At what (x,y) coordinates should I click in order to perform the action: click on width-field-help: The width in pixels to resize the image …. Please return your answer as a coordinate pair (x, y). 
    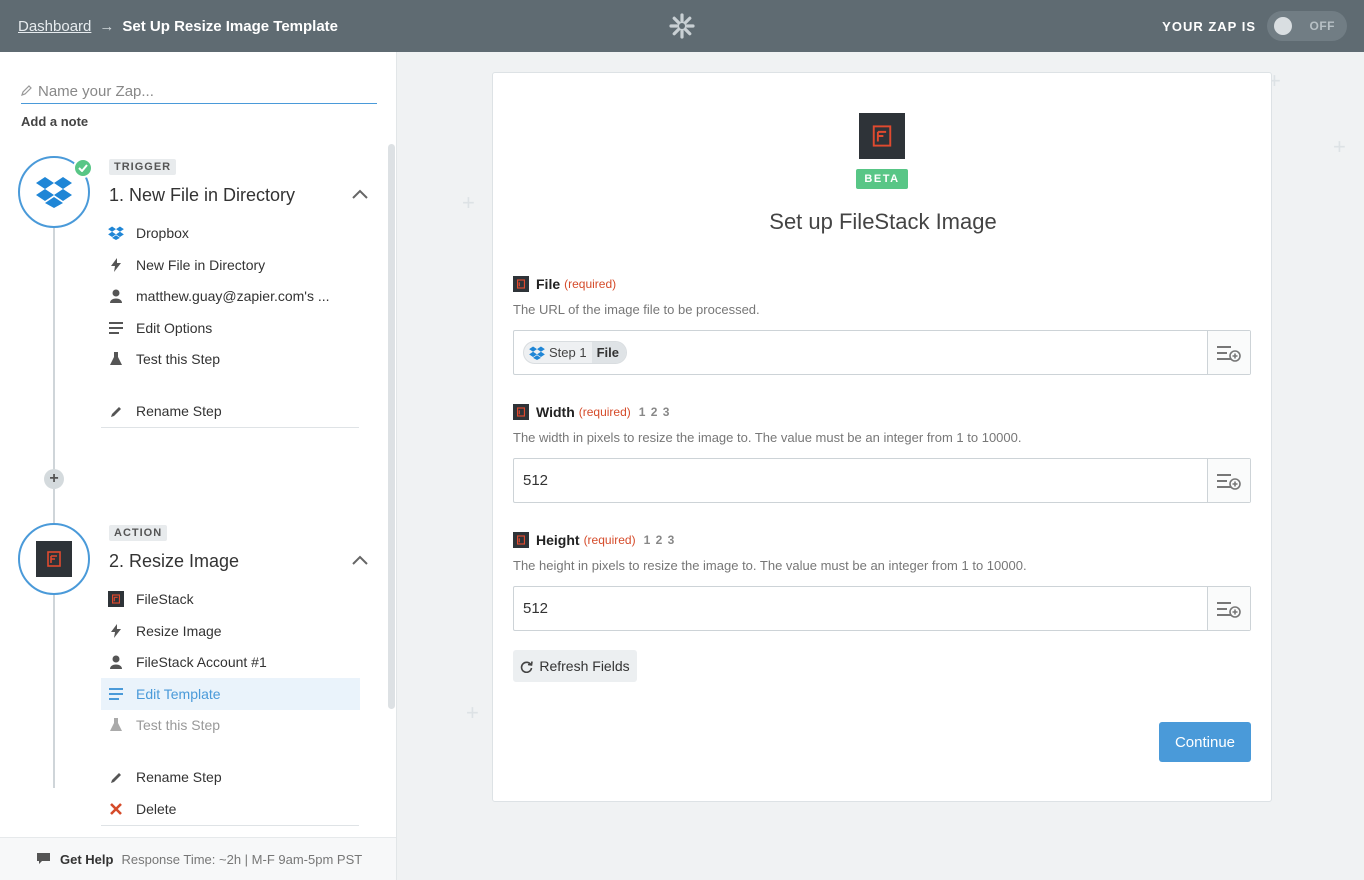
    Looking at the image, I should click on (767, 437).